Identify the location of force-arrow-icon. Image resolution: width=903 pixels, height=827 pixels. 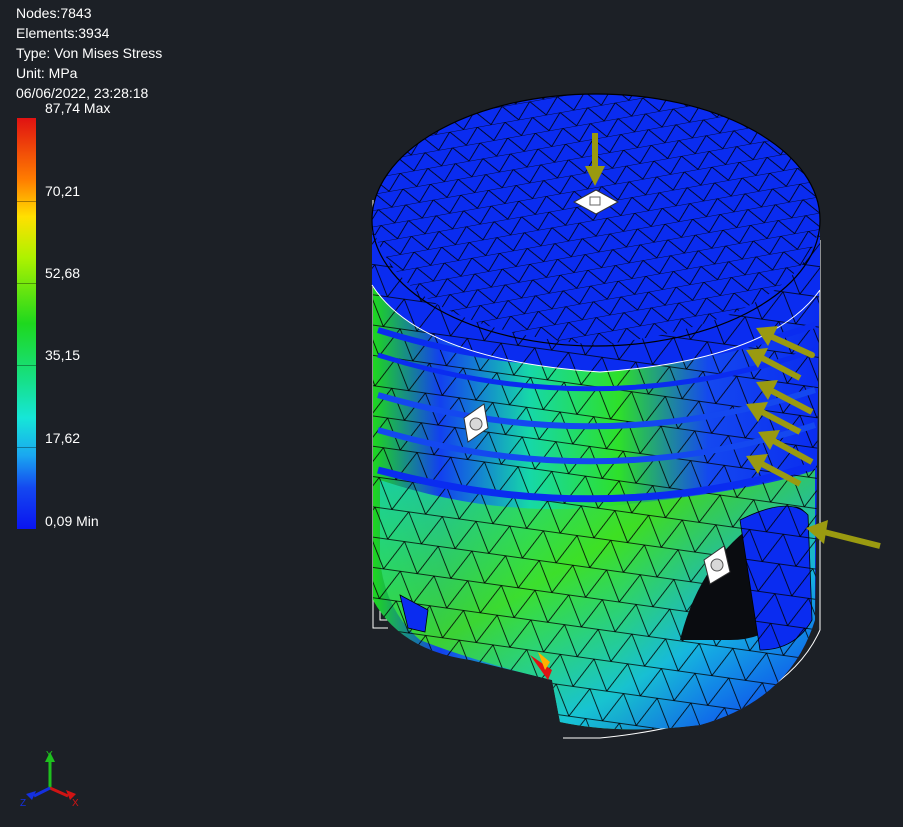
(843, 534).